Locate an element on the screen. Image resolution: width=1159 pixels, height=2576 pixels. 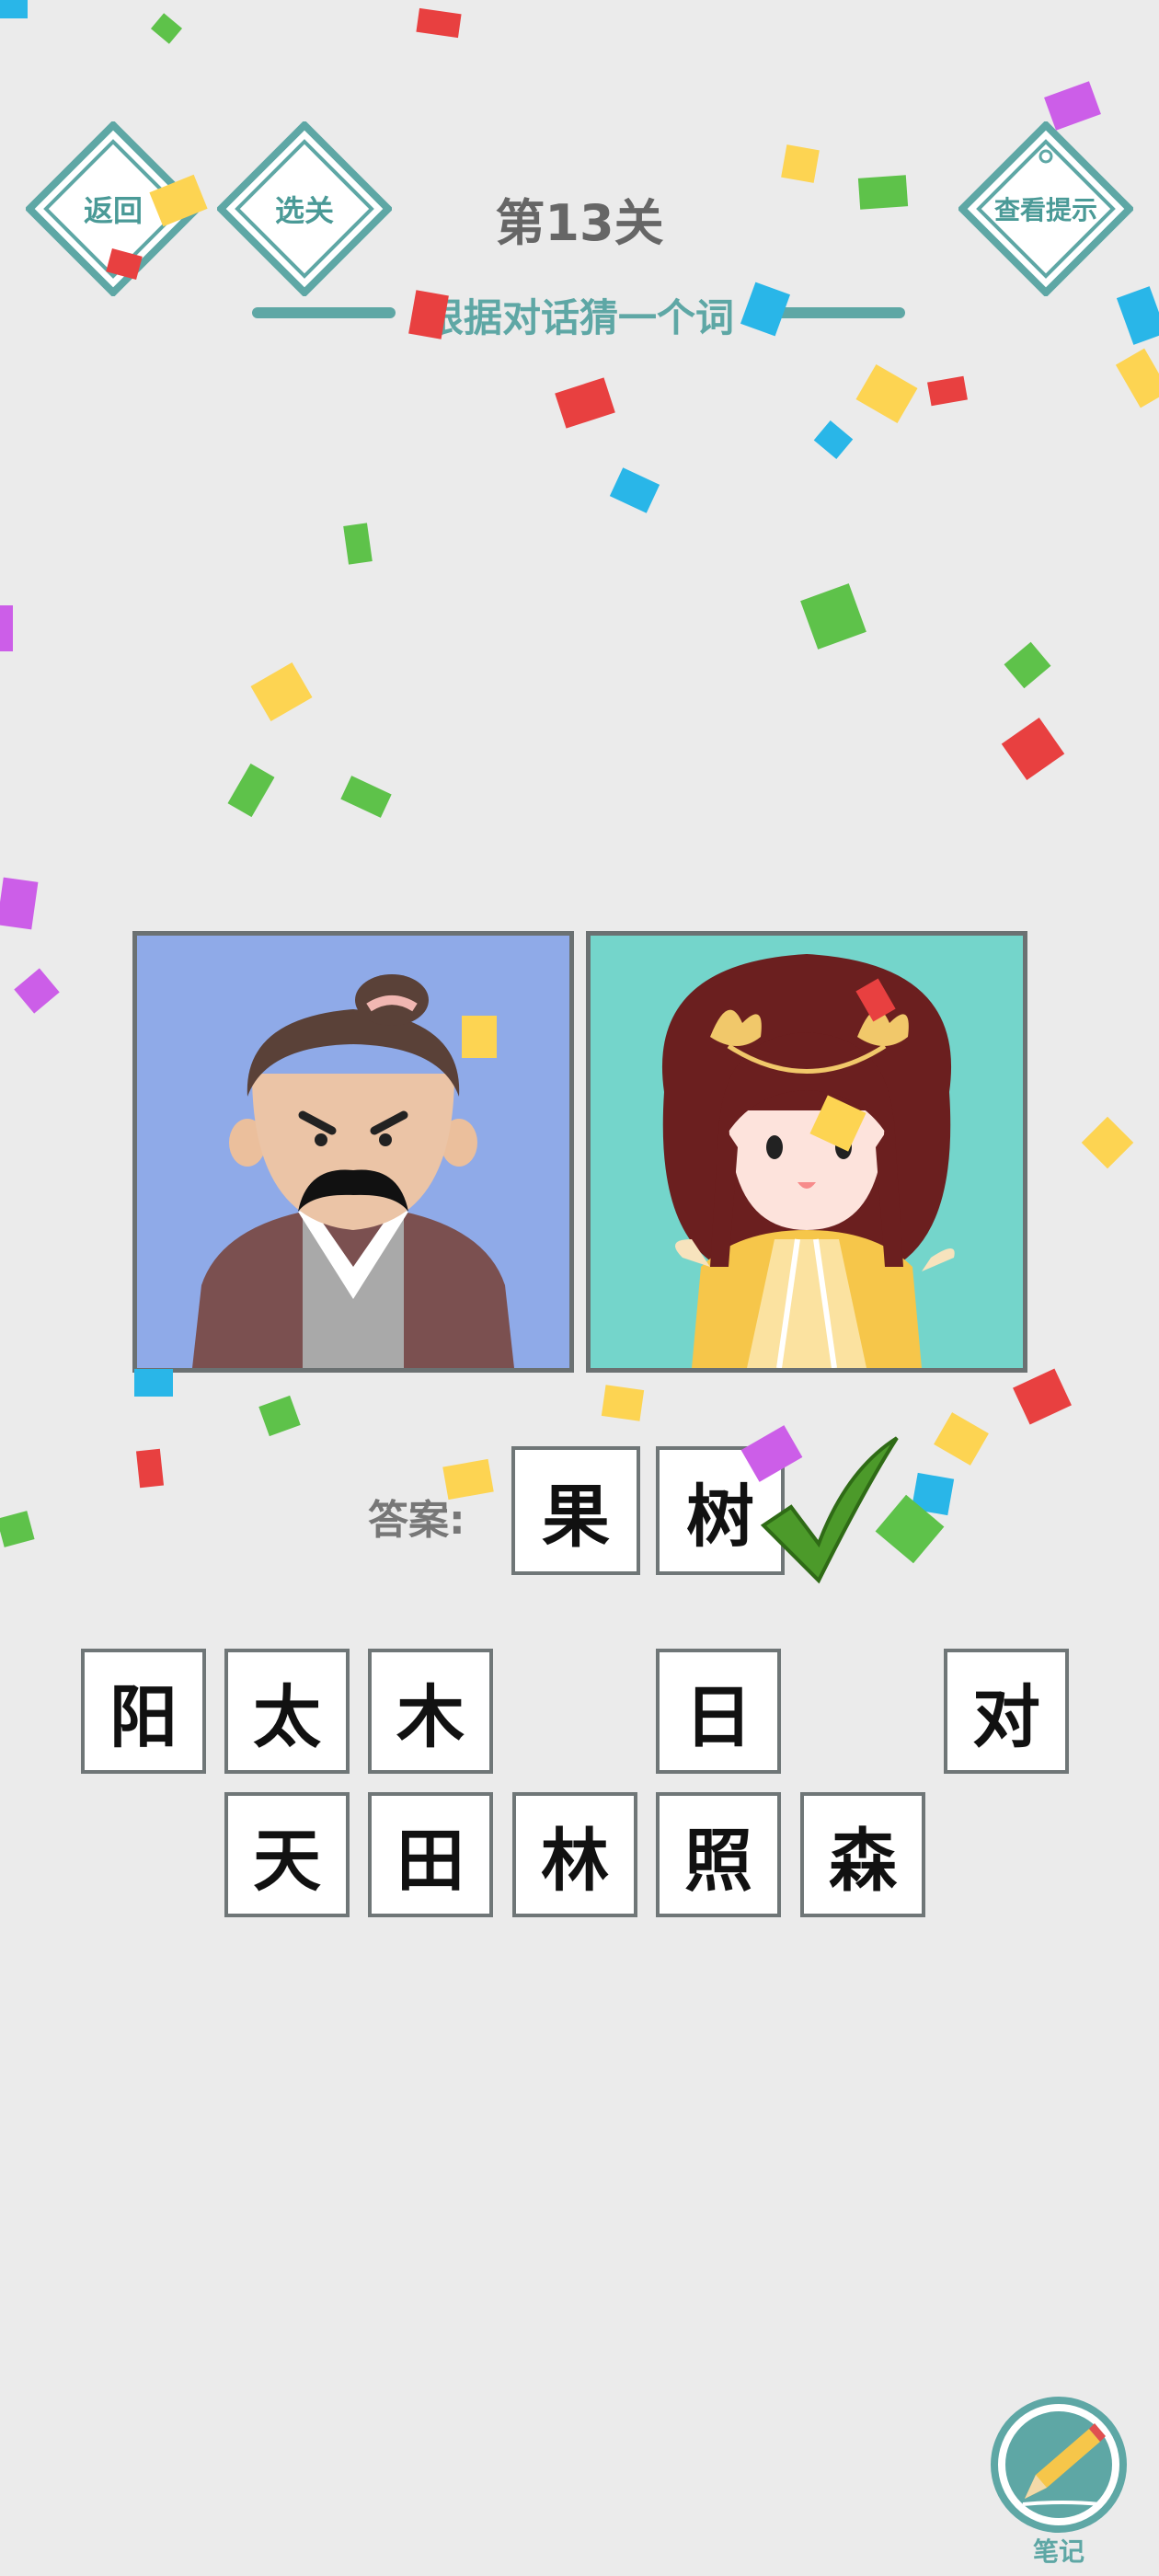
choice-tile: 对 is located at coordinates (1006, 1711).